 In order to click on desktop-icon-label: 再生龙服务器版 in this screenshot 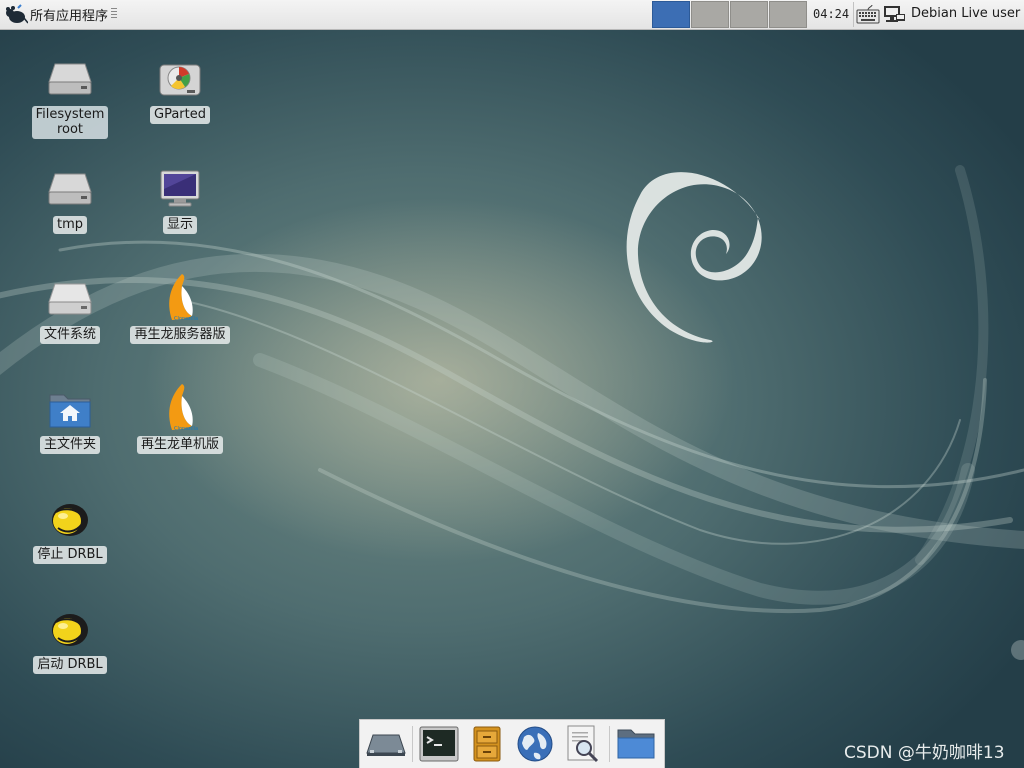, I will do `click(180, 335)`.